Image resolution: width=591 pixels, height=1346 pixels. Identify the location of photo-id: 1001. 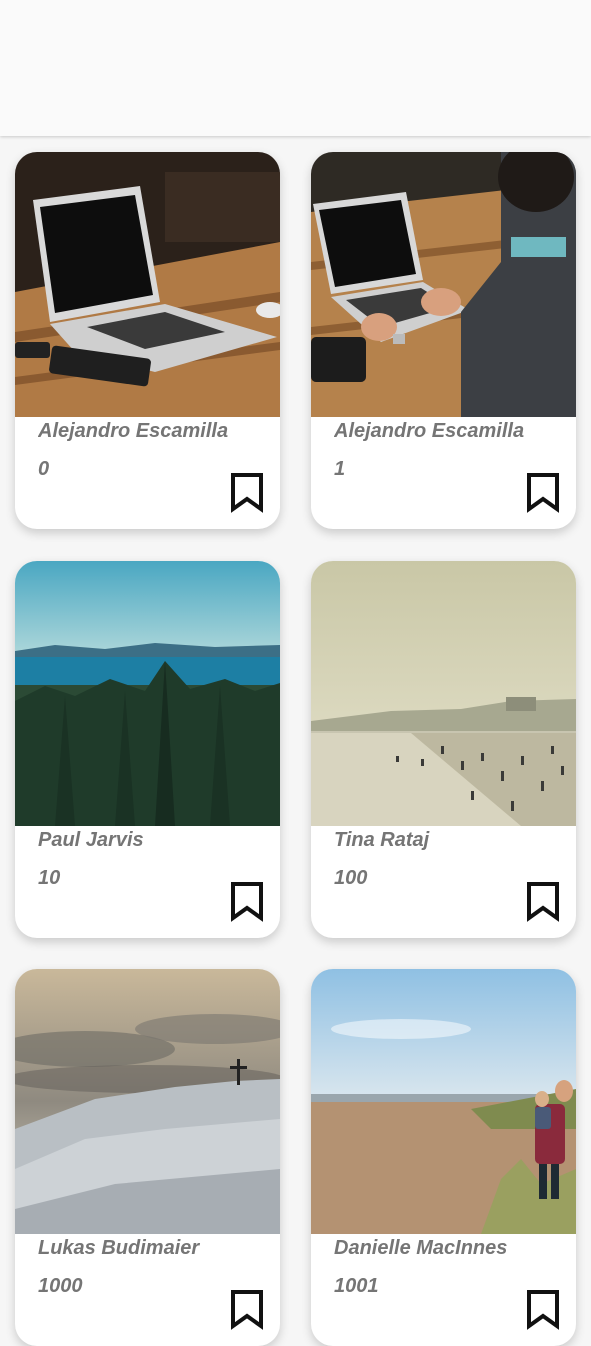
(356, 1286).